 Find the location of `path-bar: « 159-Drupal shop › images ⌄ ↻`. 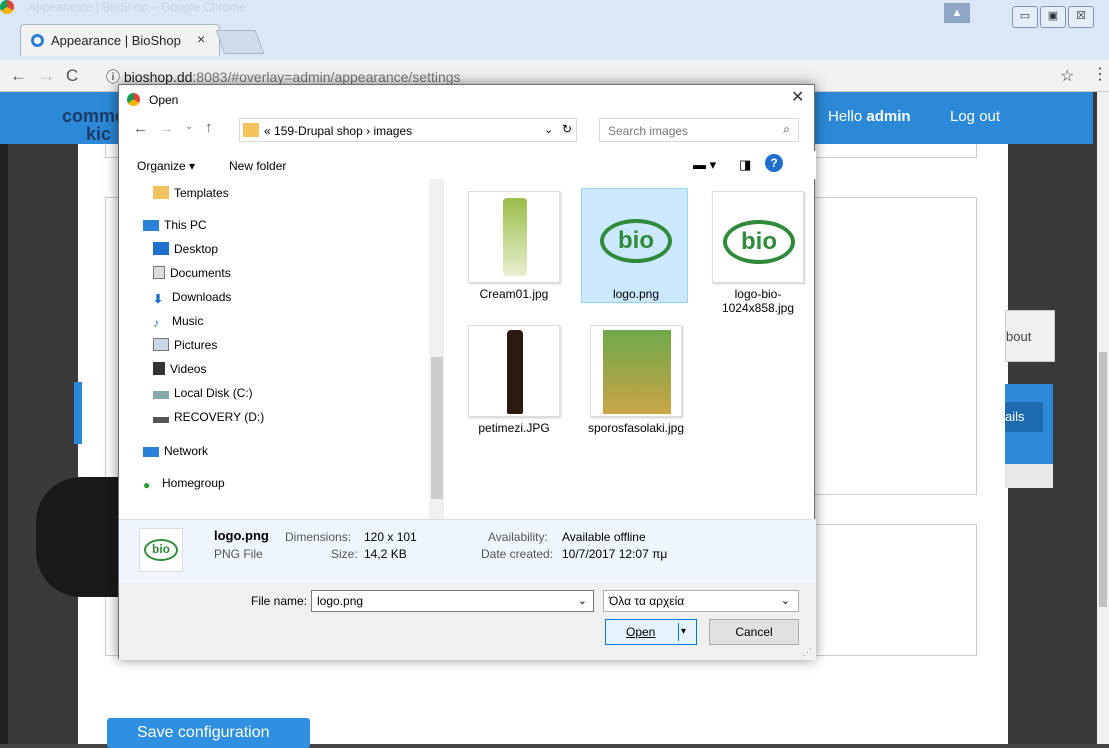

path-bar: « 159-Drupal shop › images ⌄ ↻ is located at coordinates (408, 130).